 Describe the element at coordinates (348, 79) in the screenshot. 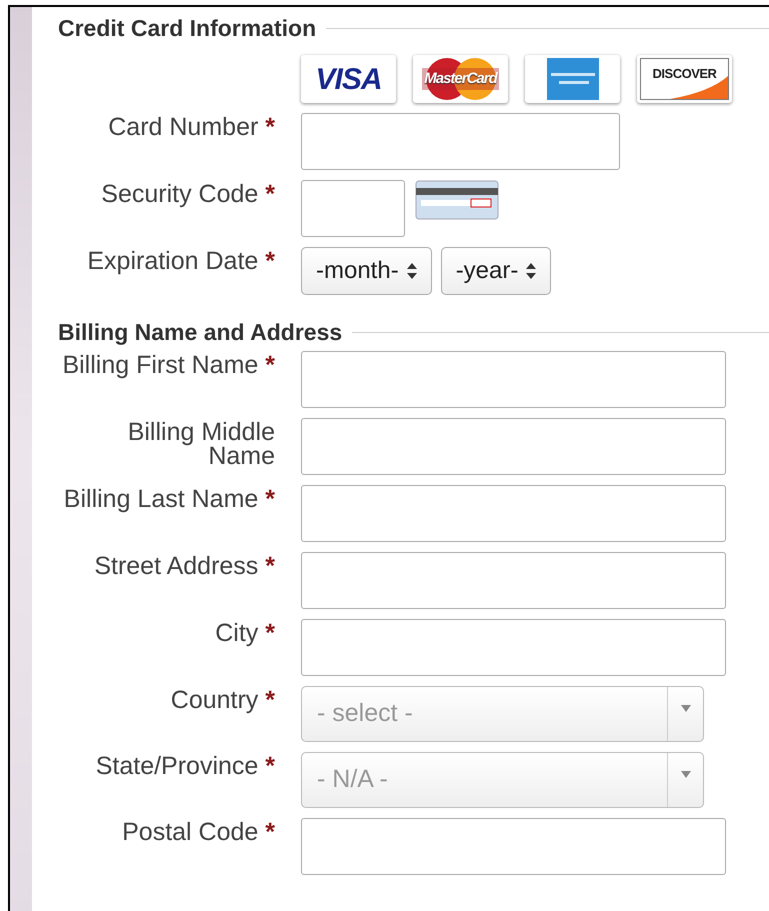

I see `visa-logo: VISA` at that location.